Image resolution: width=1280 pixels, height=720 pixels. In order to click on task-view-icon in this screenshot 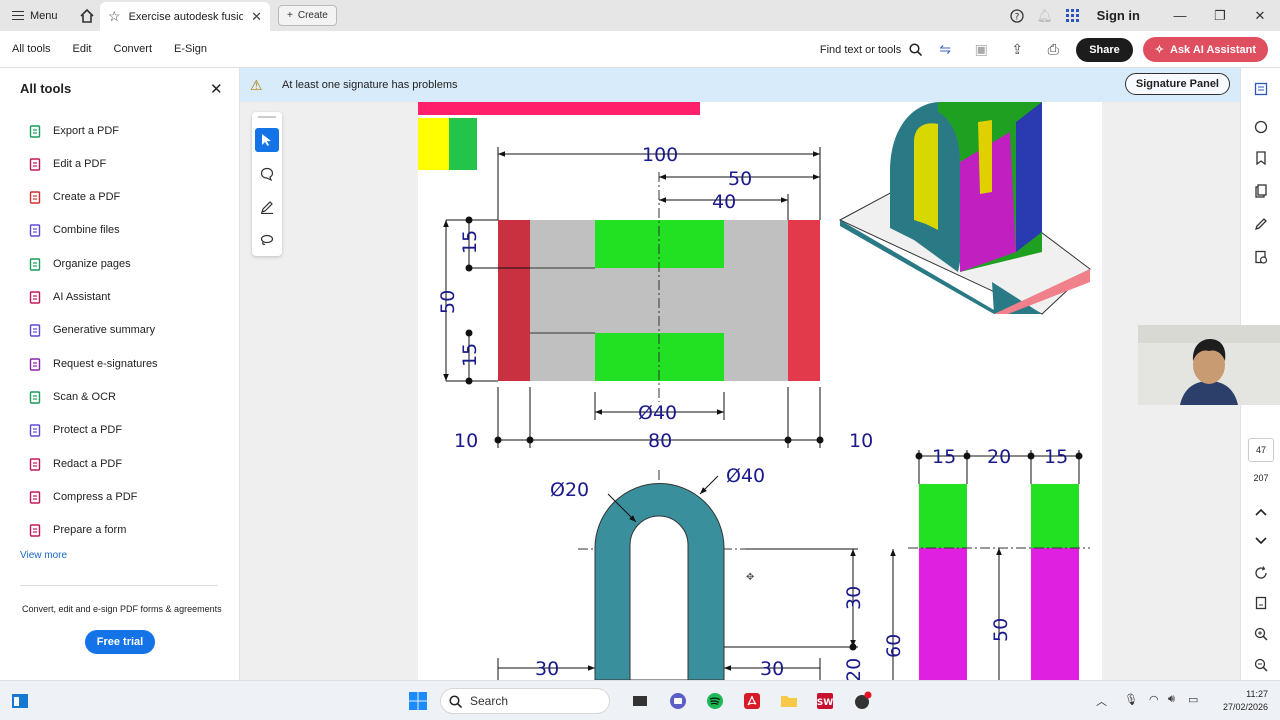, I will do `click(640, 701)`.